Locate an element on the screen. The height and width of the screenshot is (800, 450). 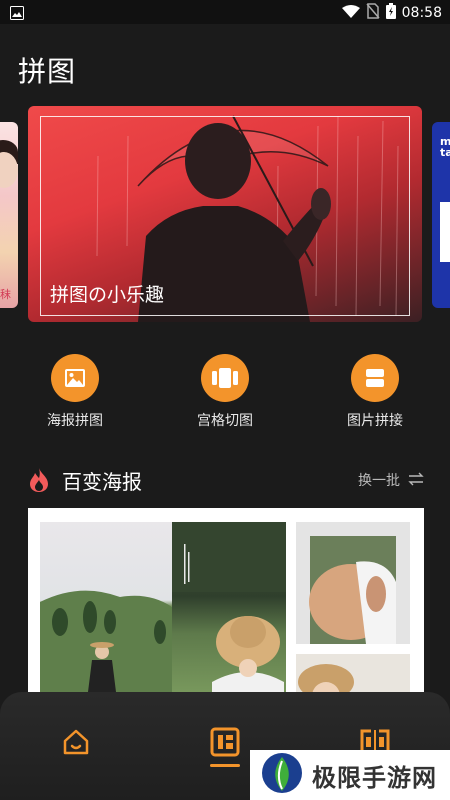
grid-cut-icon is located at coordinates (225, 378).